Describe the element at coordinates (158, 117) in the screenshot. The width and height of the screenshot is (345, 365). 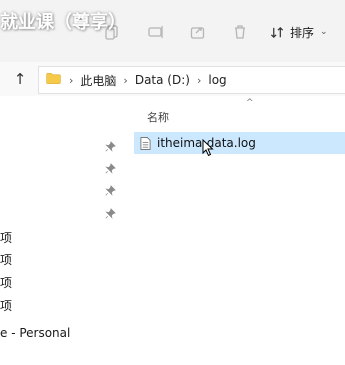
I see `column-header-name: 名称` at that location.